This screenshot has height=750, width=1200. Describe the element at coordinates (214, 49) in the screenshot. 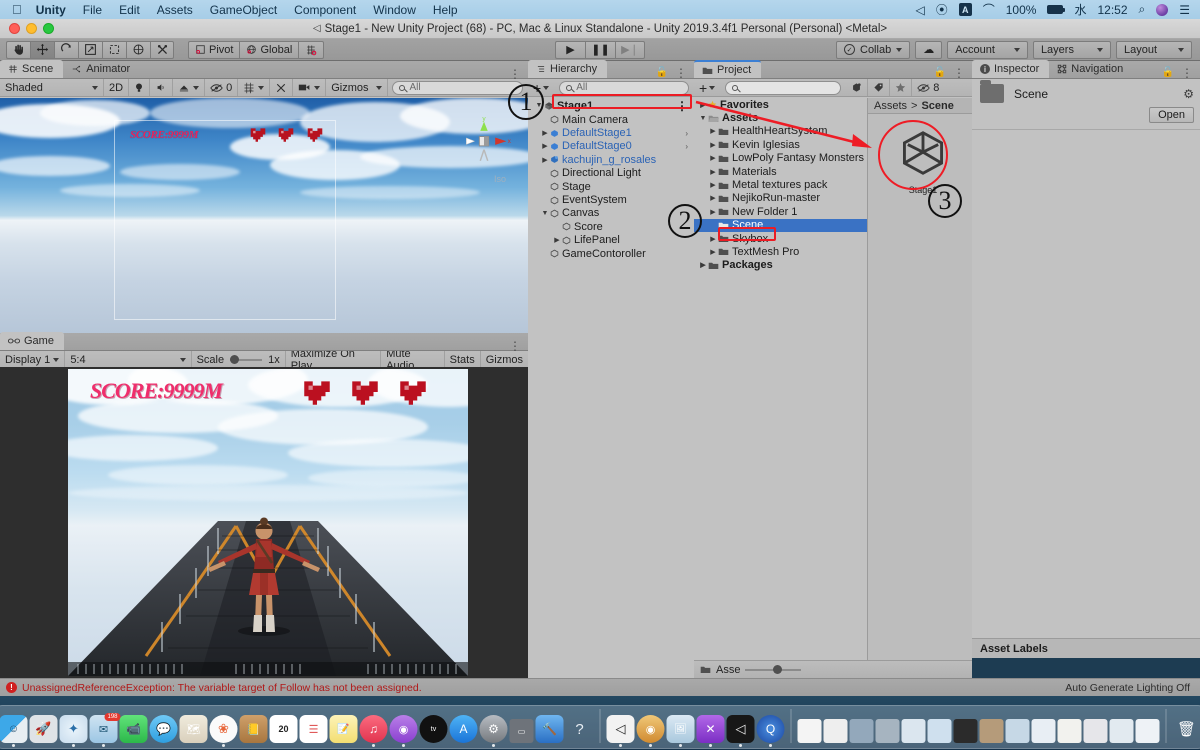

I see `pivot-toggle-button: Pivot` at that location.